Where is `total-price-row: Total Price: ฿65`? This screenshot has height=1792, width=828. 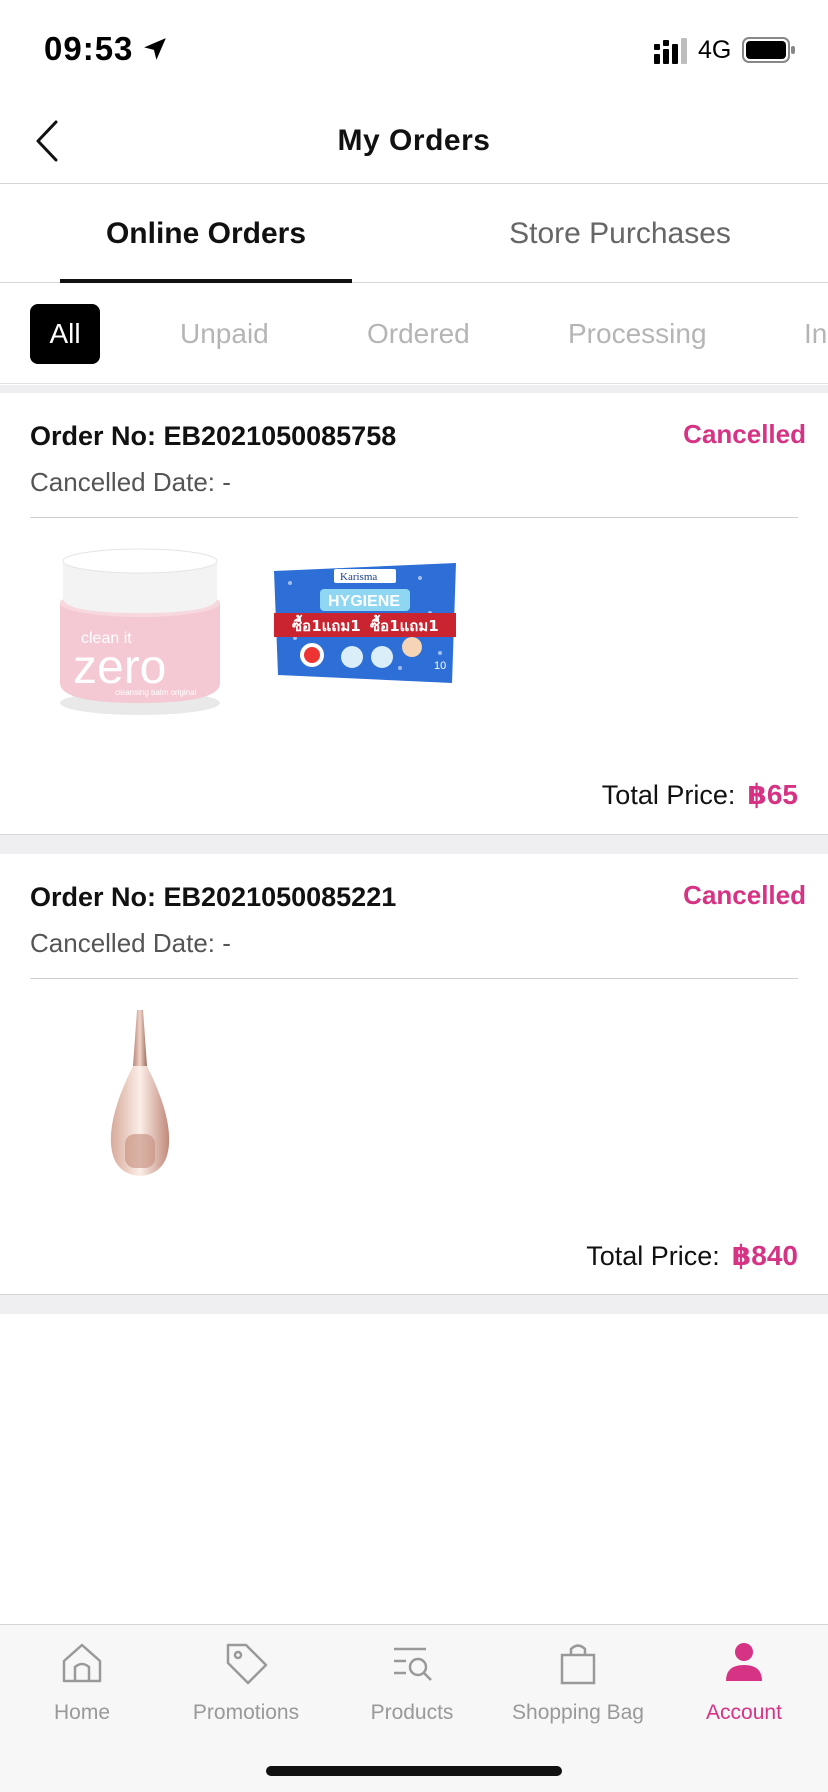 total-price-row: Total Price: ฿65 is located at coordinates (700, 794).